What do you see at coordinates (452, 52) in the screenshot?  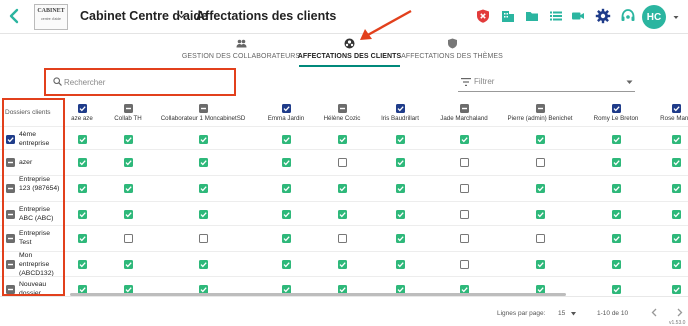 I see `tab-affectations-themes: AFFECTATIONS DES THÈMES` at bounding box center [452, 52].